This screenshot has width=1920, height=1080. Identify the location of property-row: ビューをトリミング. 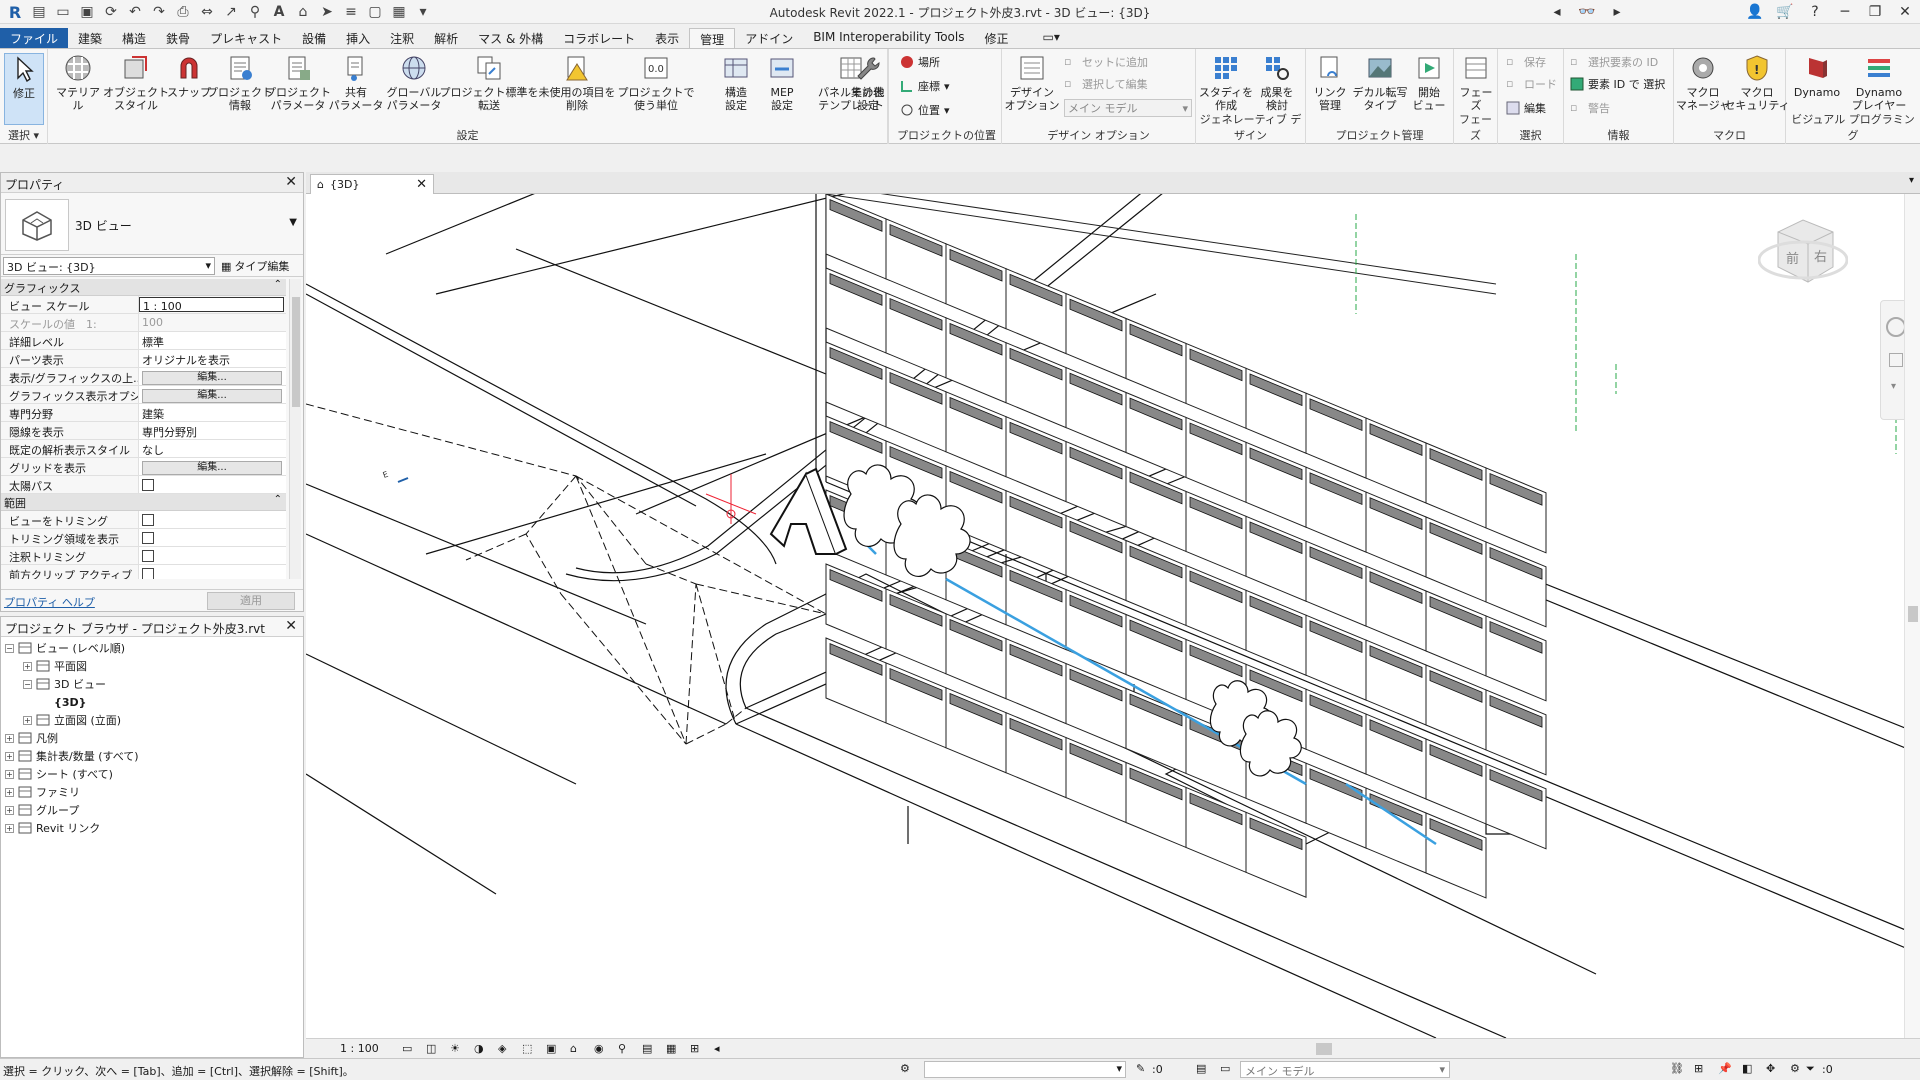
(143, 520).